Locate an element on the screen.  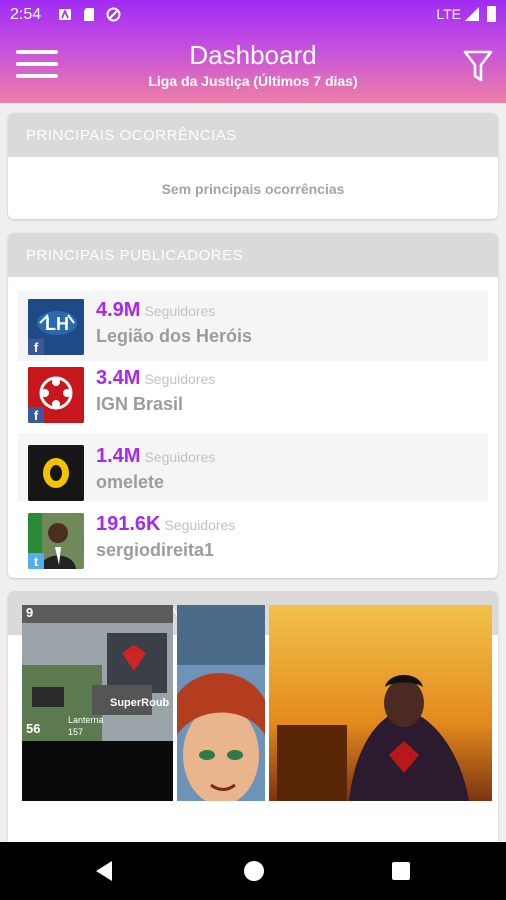
occurrences-heading: PRINCIPAIS OCORRÊNCIAS is located at coordinates (253, 135).